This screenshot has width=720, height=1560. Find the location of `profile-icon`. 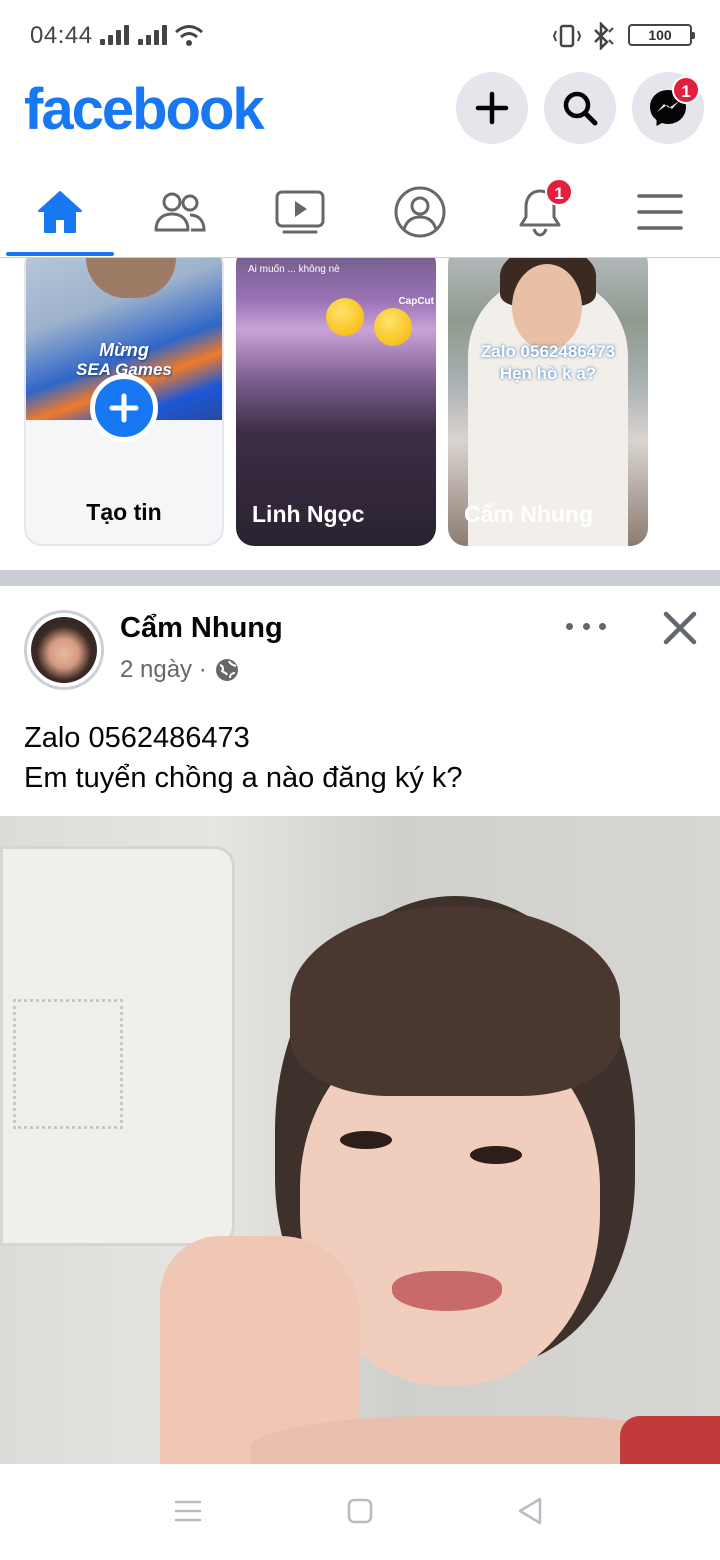

profile-icon is located at coordinates (420, 212).